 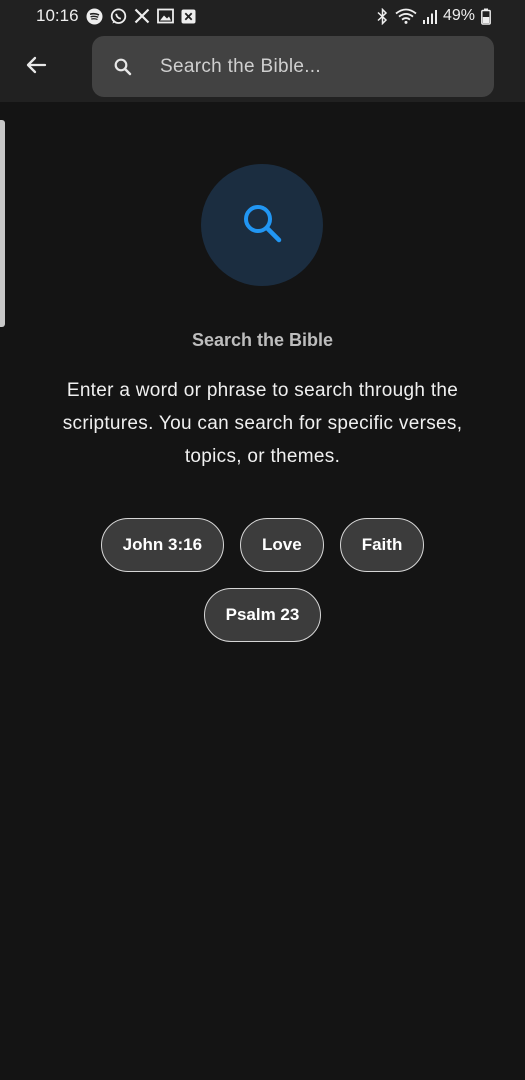 I want to click on x-icon, so click(x=142, y=16).